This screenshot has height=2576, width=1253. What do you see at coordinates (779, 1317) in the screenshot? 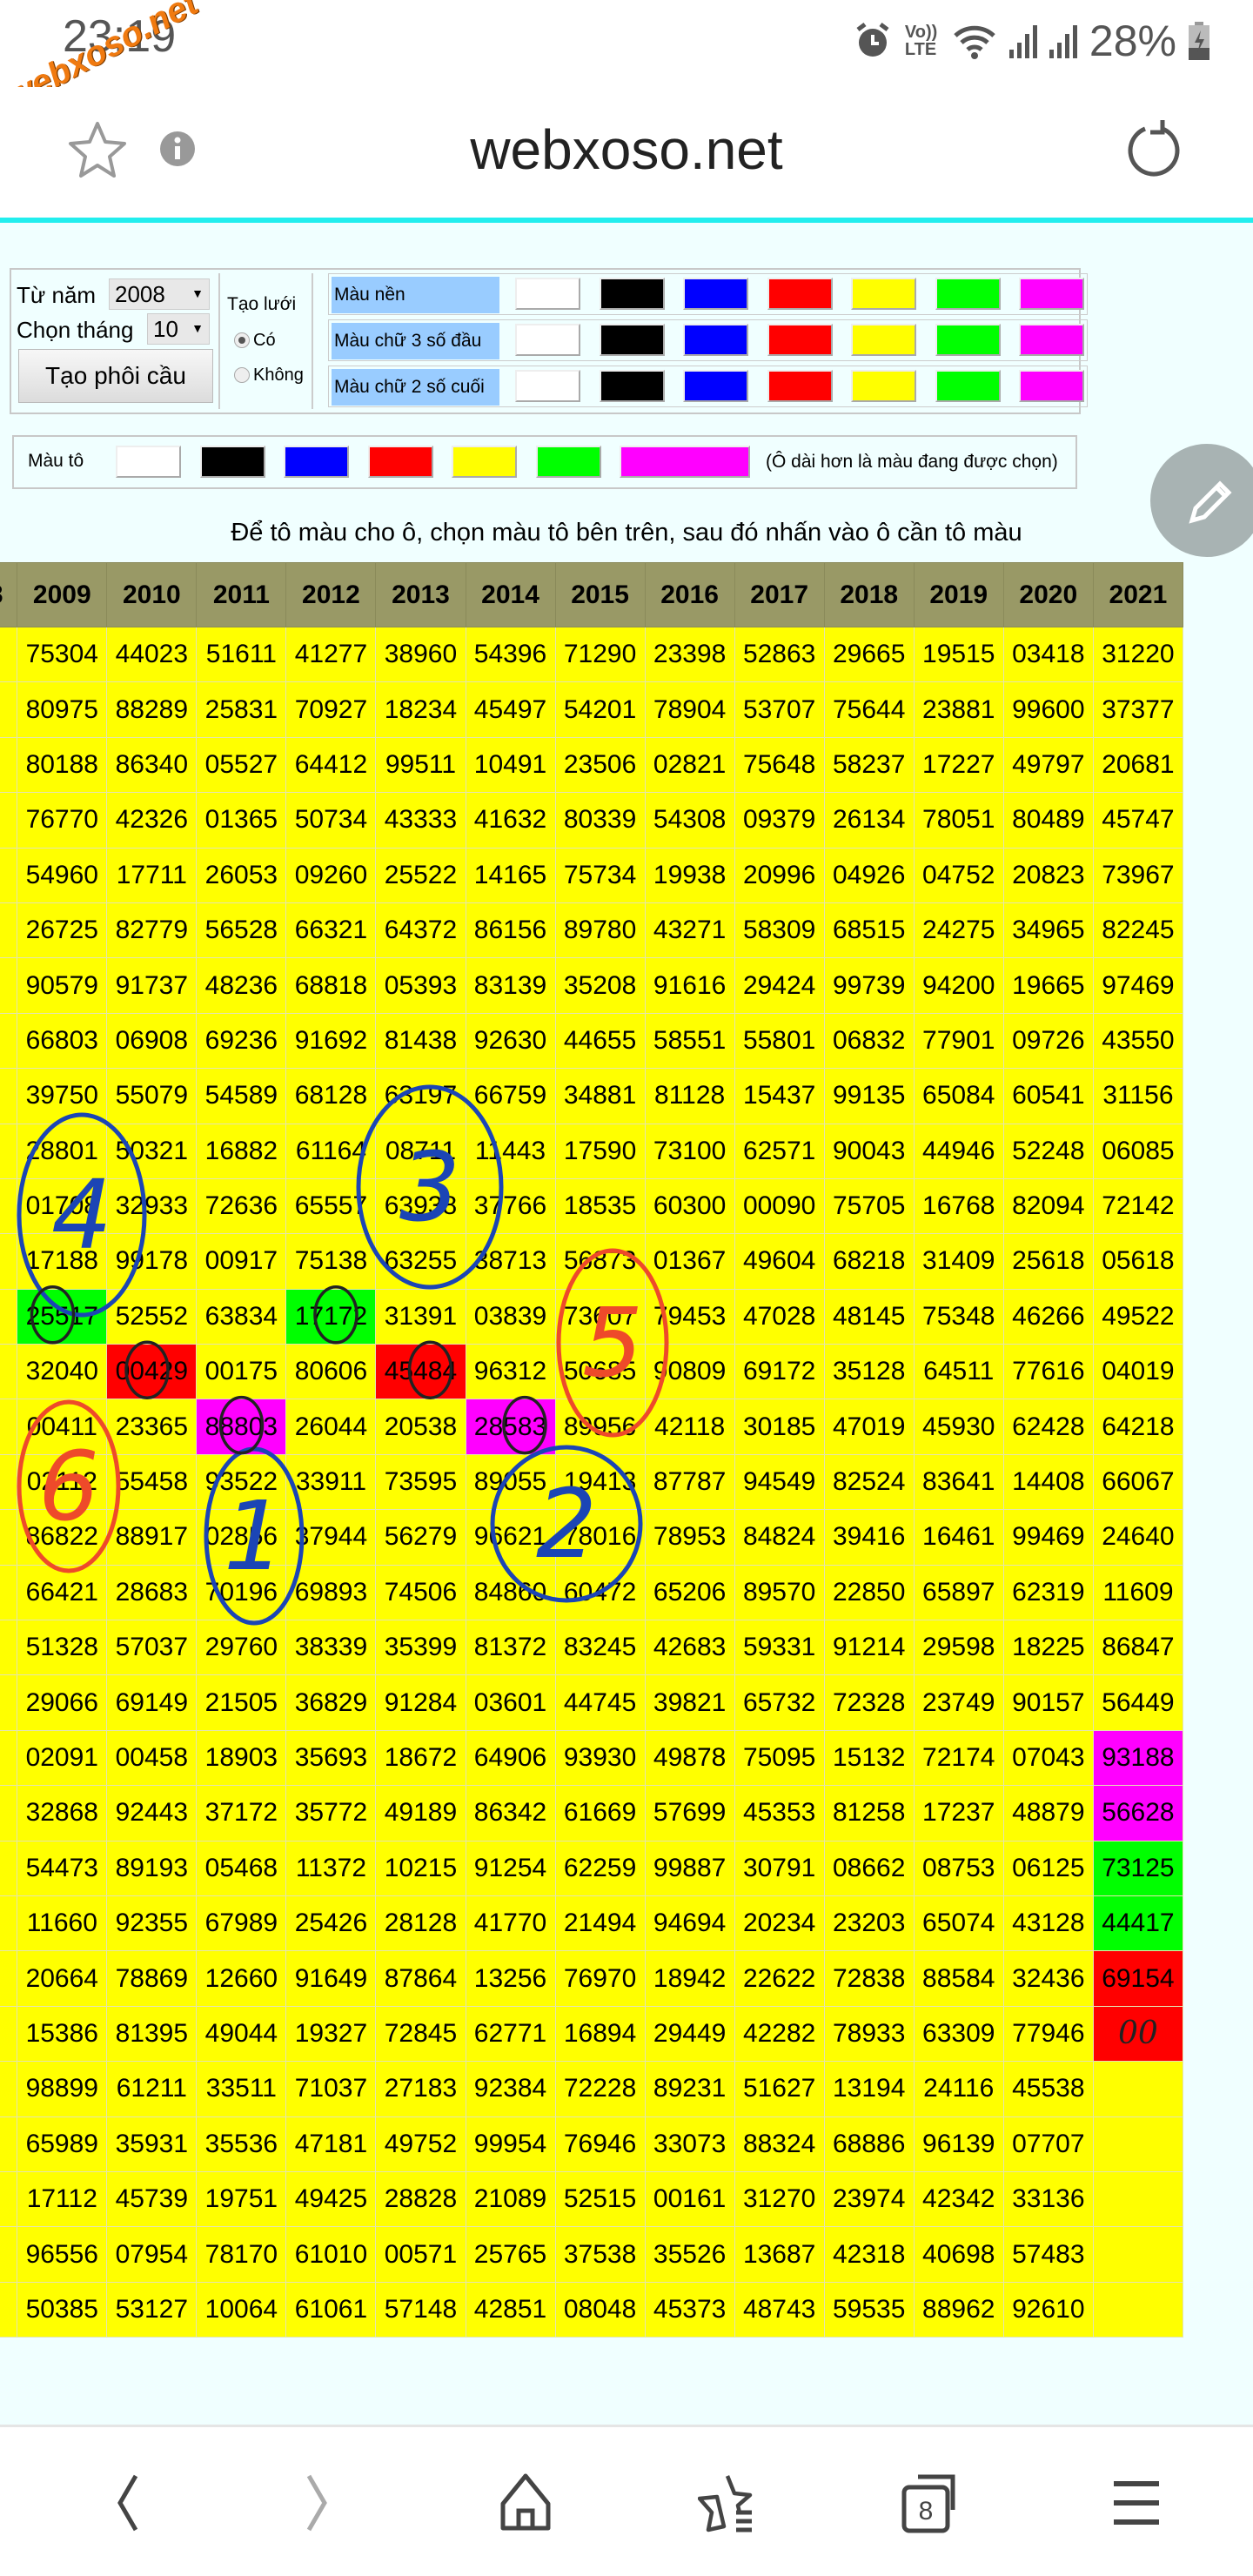
I see `result-cell: 47028` at bounding box center [779, 1317].